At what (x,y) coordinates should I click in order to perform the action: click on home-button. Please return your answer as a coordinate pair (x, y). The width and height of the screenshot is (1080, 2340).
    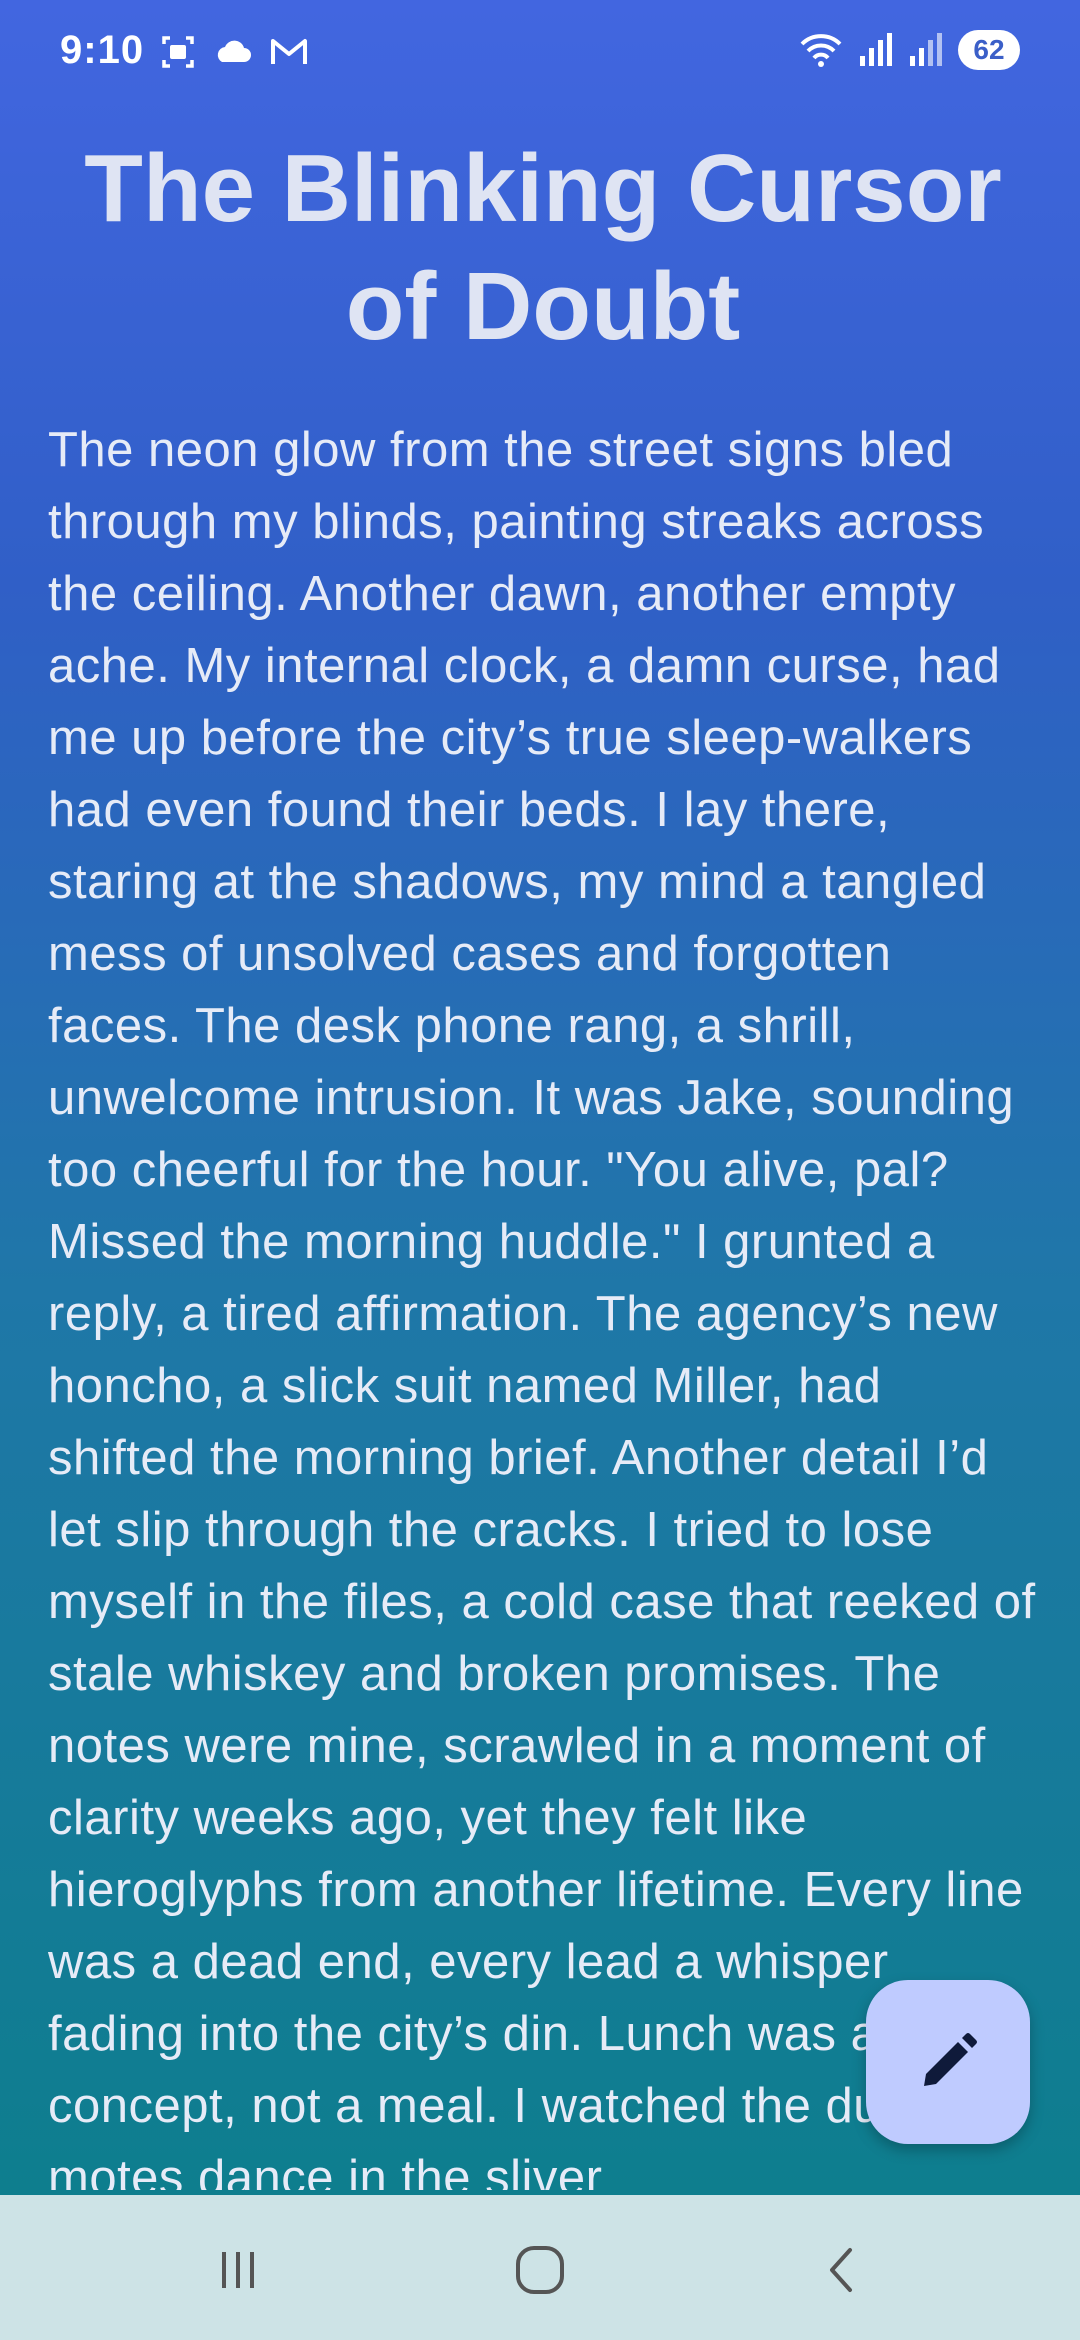
    Looking at the image, I should click on (540, 2270).